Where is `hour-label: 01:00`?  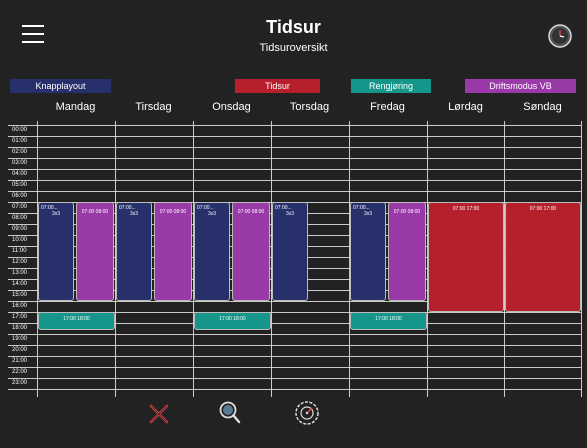 hour-label: 01:00 is located at coordinates (20, 141).